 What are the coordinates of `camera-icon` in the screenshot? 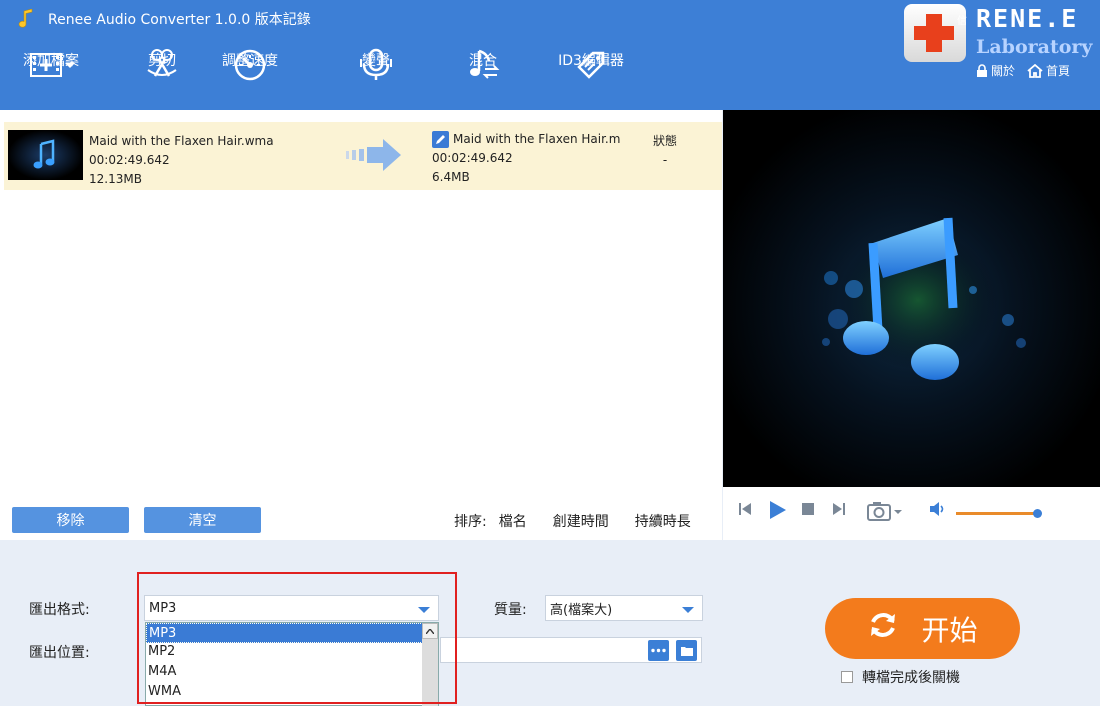 It's located at (886, 511).